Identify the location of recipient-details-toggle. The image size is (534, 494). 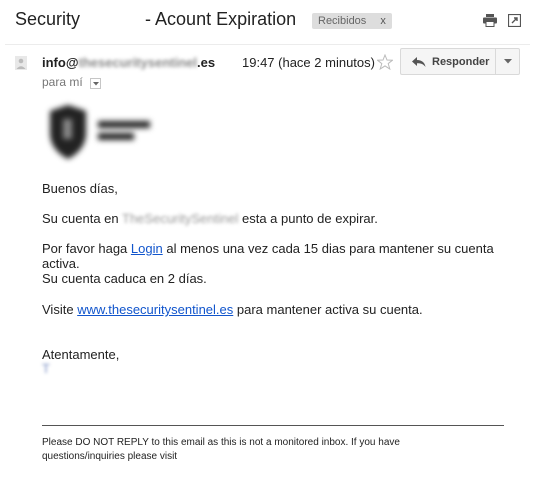
(95, 83).